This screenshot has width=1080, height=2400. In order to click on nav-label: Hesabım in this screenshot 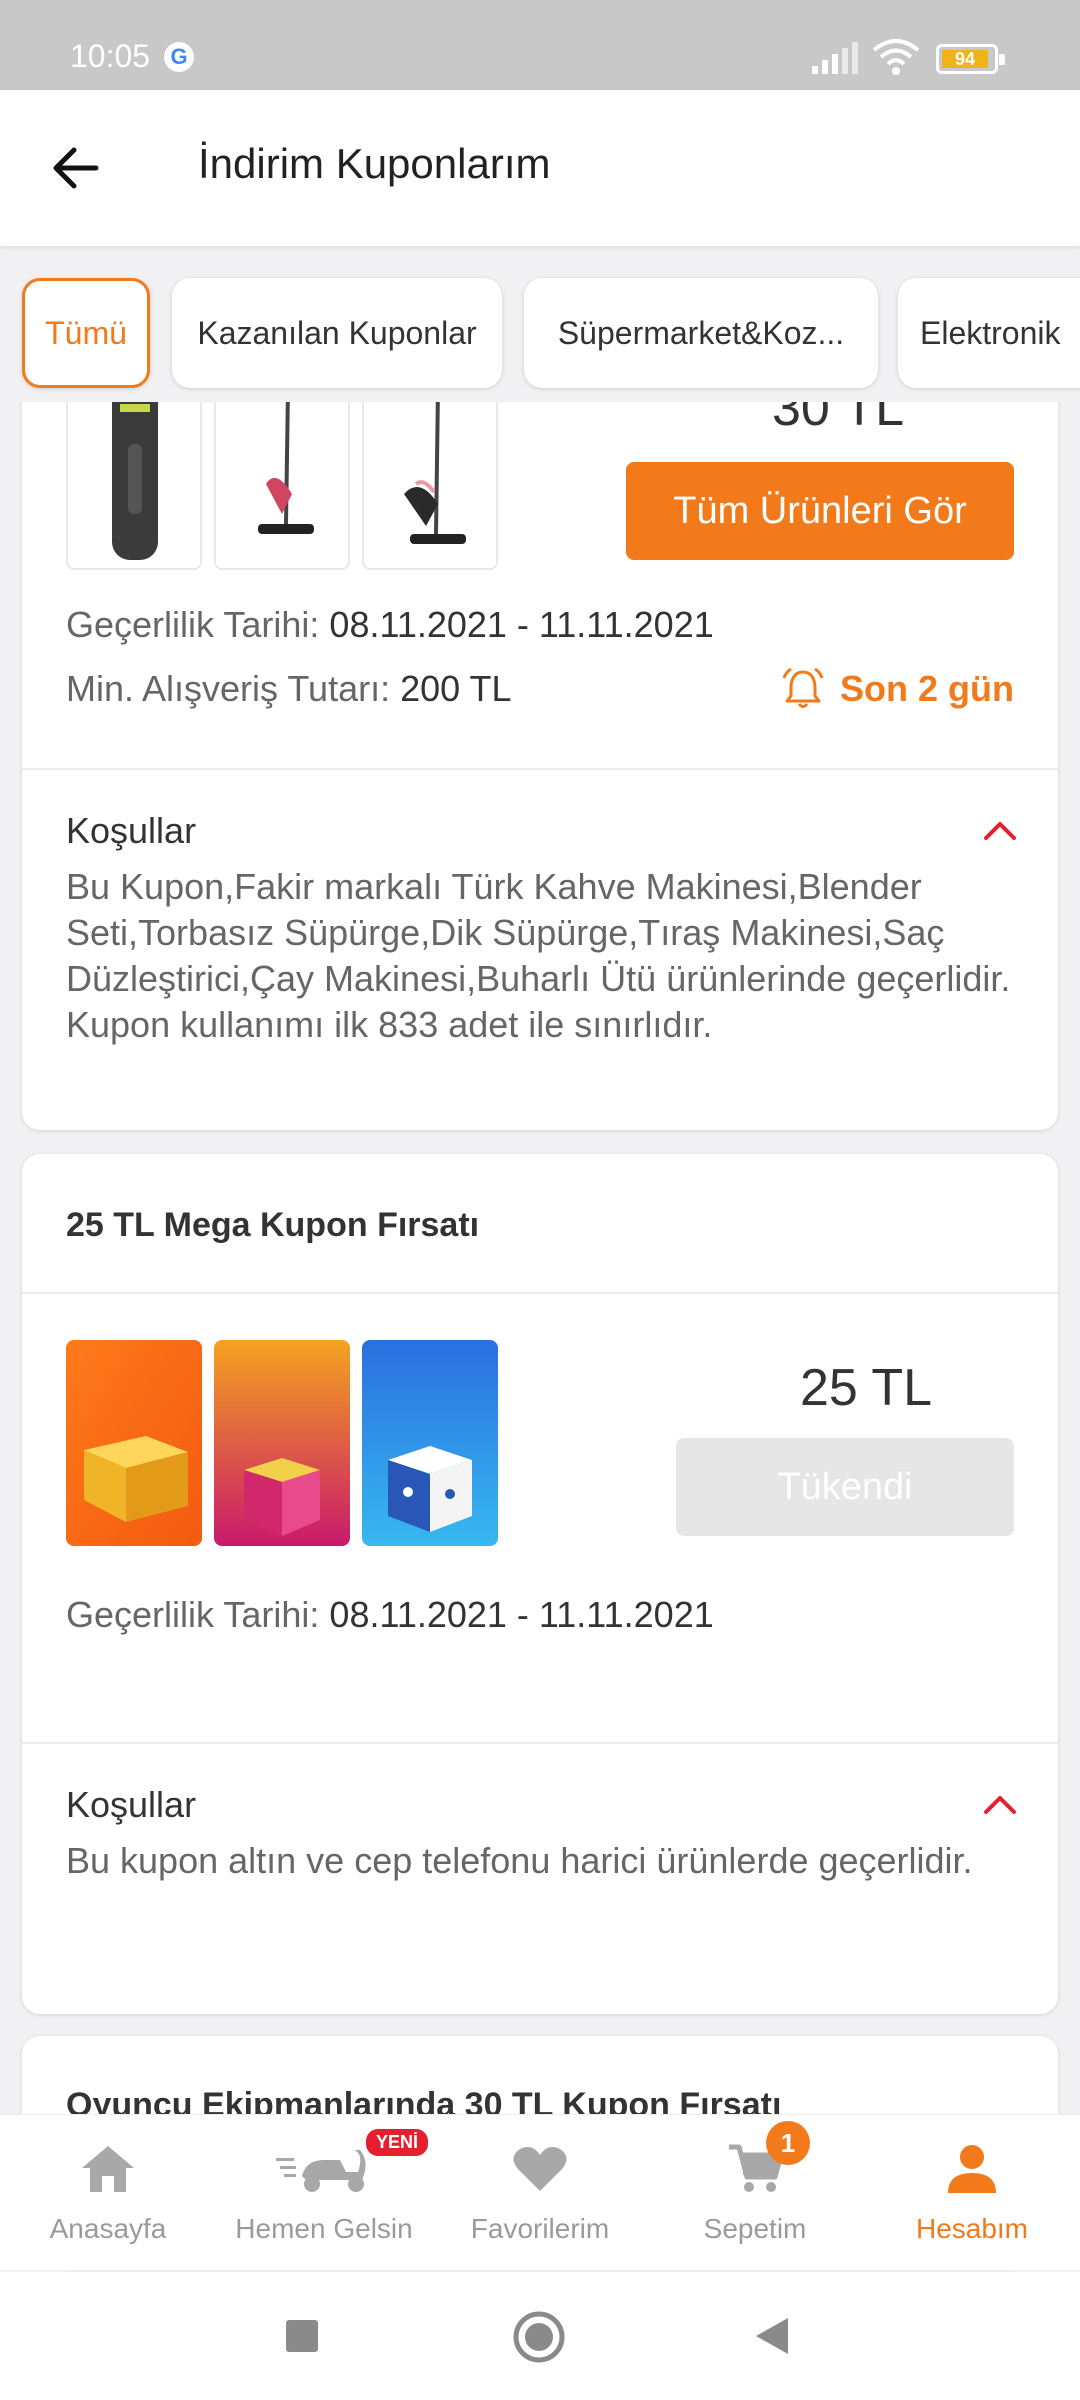, I will do `click(972, 2228)`.